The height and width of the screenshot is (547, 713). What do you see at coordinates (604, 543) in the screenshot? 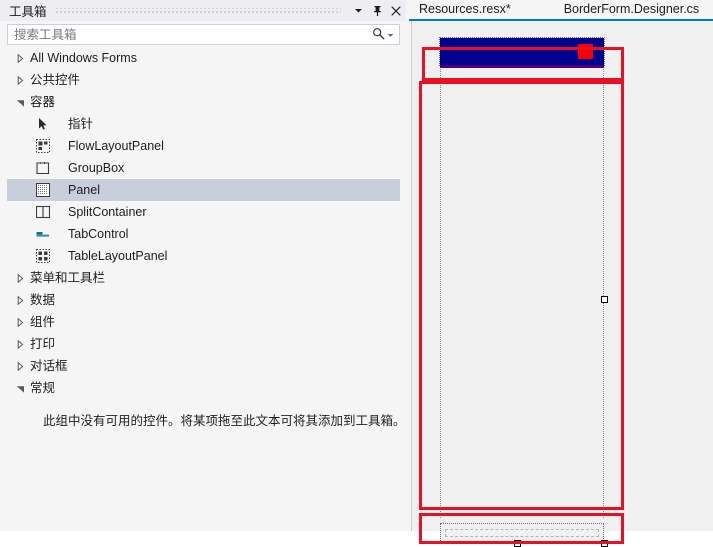
I see `handle-bottom-right` at bounding box center [604, 543].